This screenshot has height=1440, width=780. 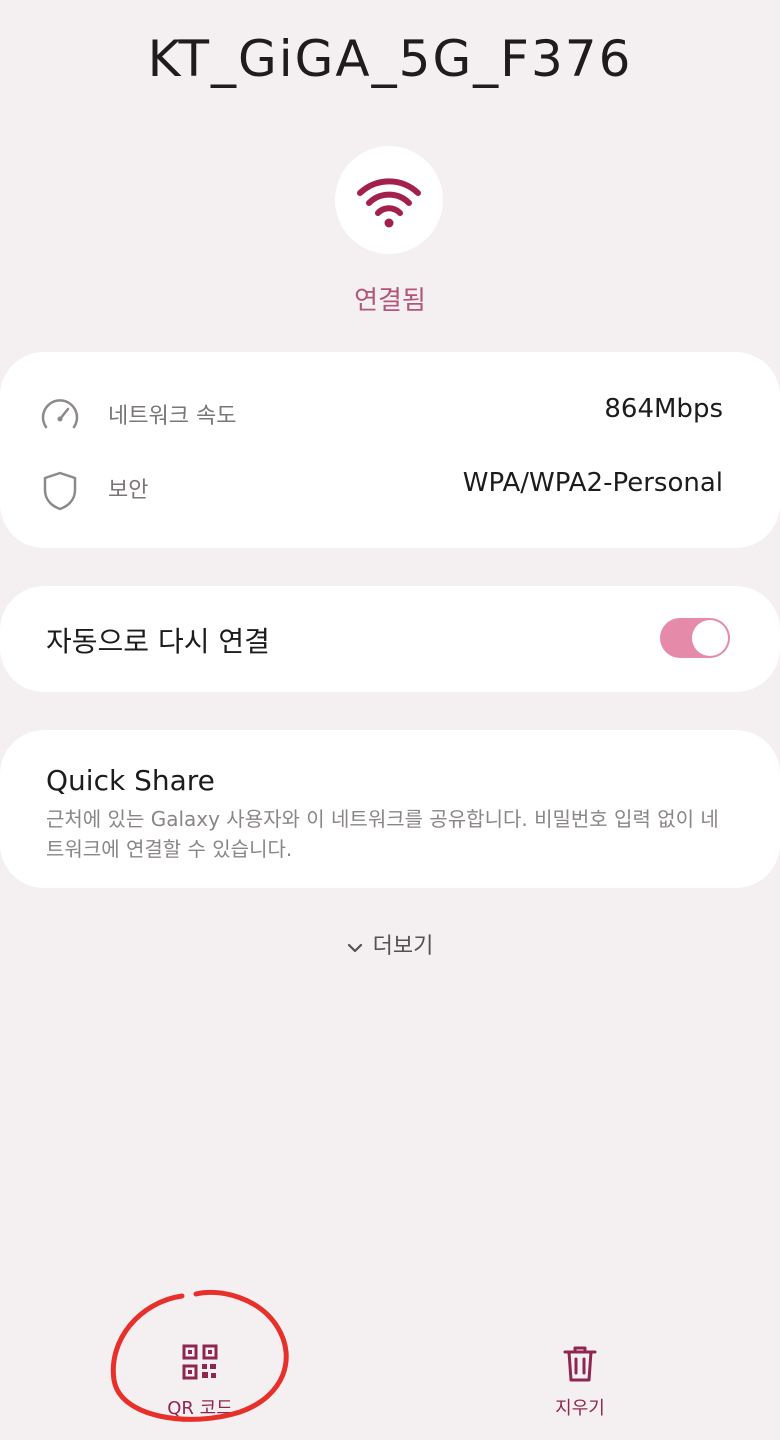 What do you see at coordinates (663, 409) in the screenshot?
I see `network-speed-value: 864Mbps` at bounding box center [663, 409].